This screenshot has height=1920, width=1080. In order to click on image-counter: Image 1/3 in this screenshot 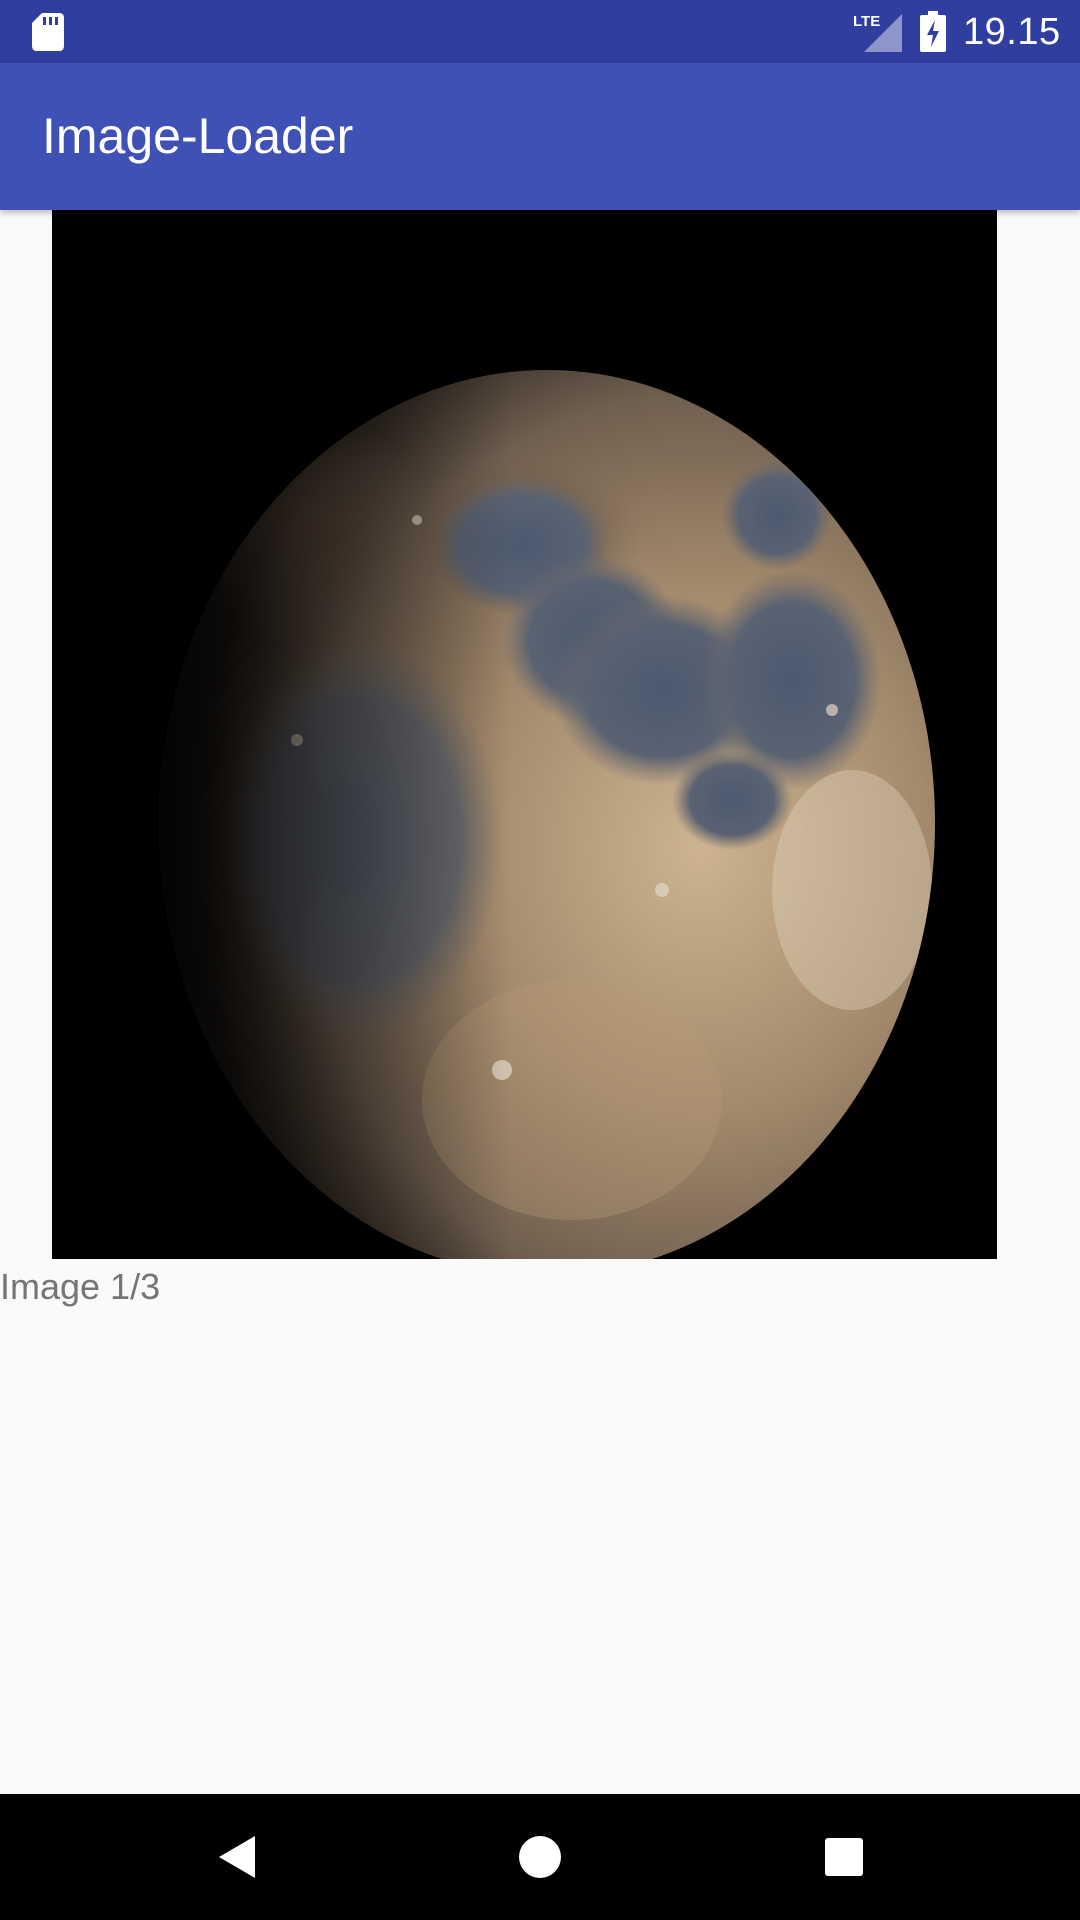, I will do `click(80, 1286)`.